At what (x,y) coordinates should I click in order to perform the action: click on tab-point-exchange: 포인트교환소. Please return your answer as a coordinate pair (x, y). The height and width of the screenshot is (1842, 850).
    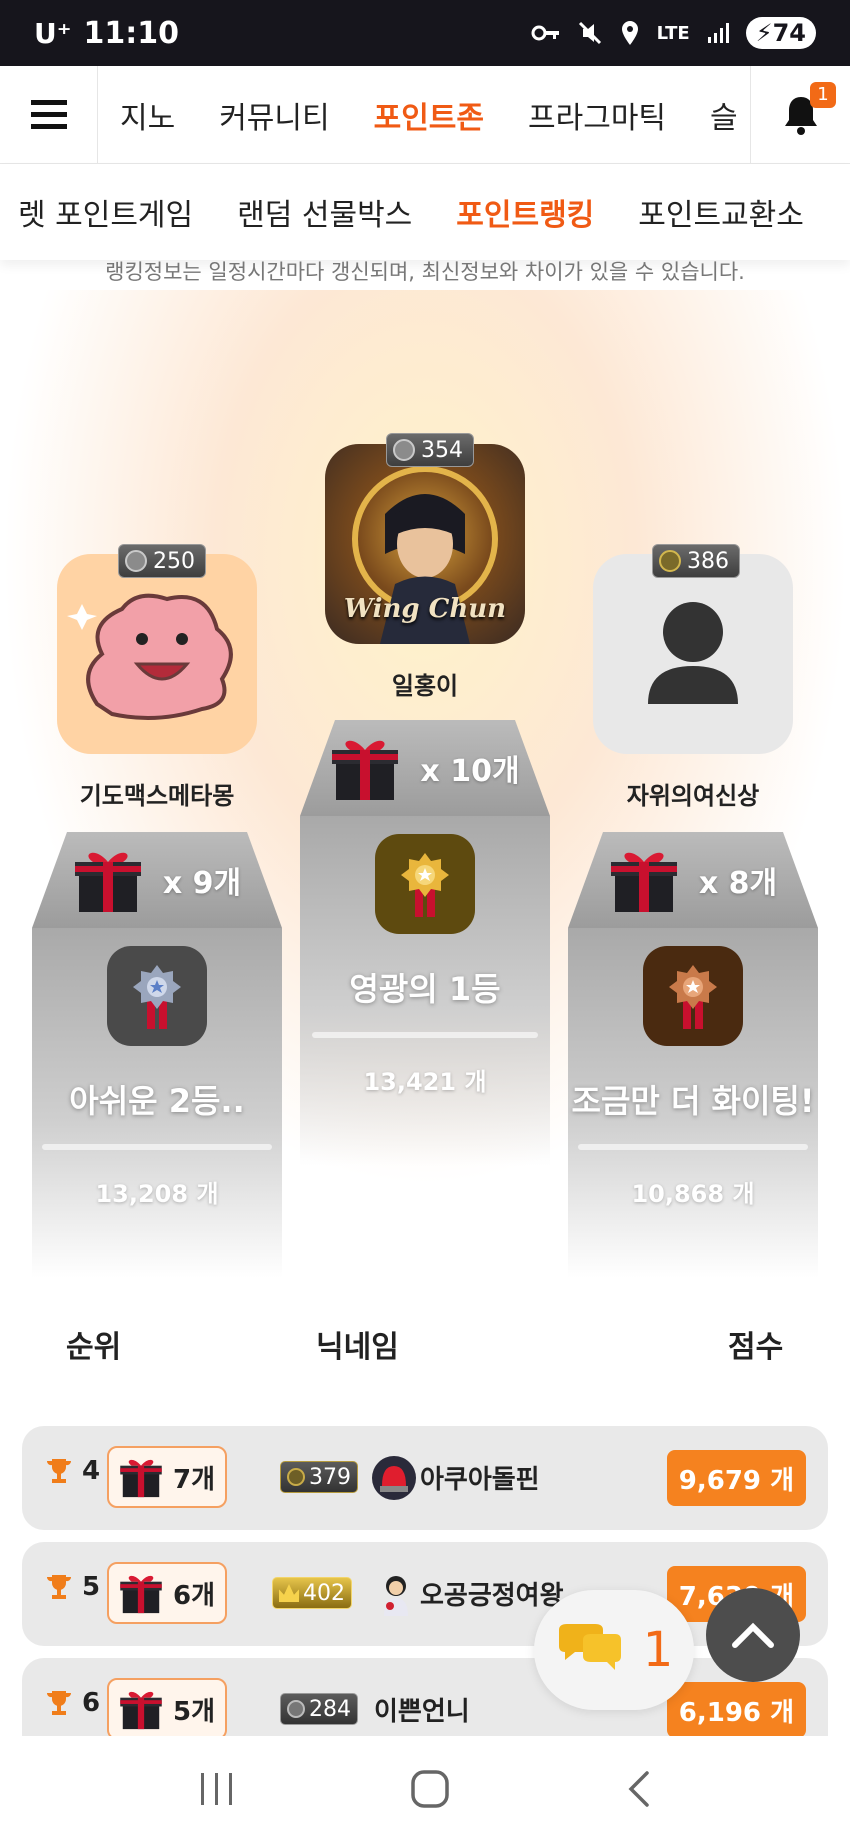
    Looking at the image, I should click on (721, 212).